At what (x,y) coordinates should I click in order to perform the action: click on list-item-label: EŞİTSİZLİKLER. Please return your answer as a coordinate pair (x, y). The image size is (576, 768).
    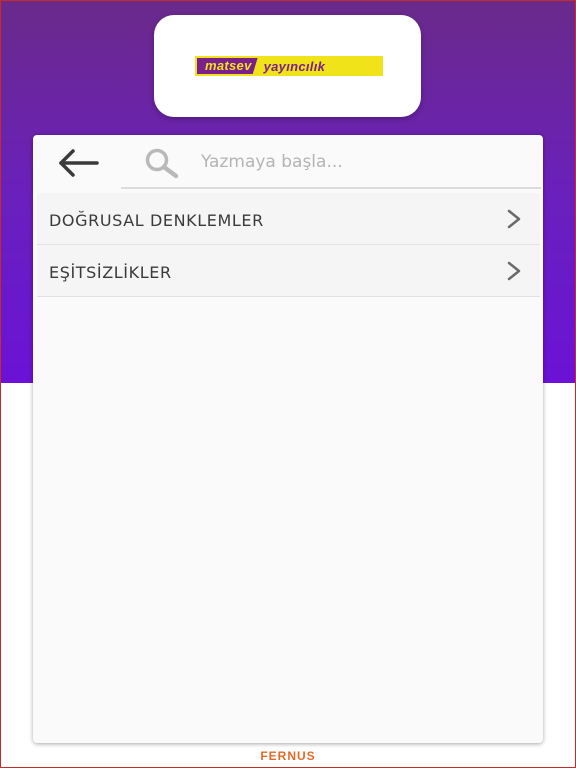
    Looking at the image, I should click on (110, 272).